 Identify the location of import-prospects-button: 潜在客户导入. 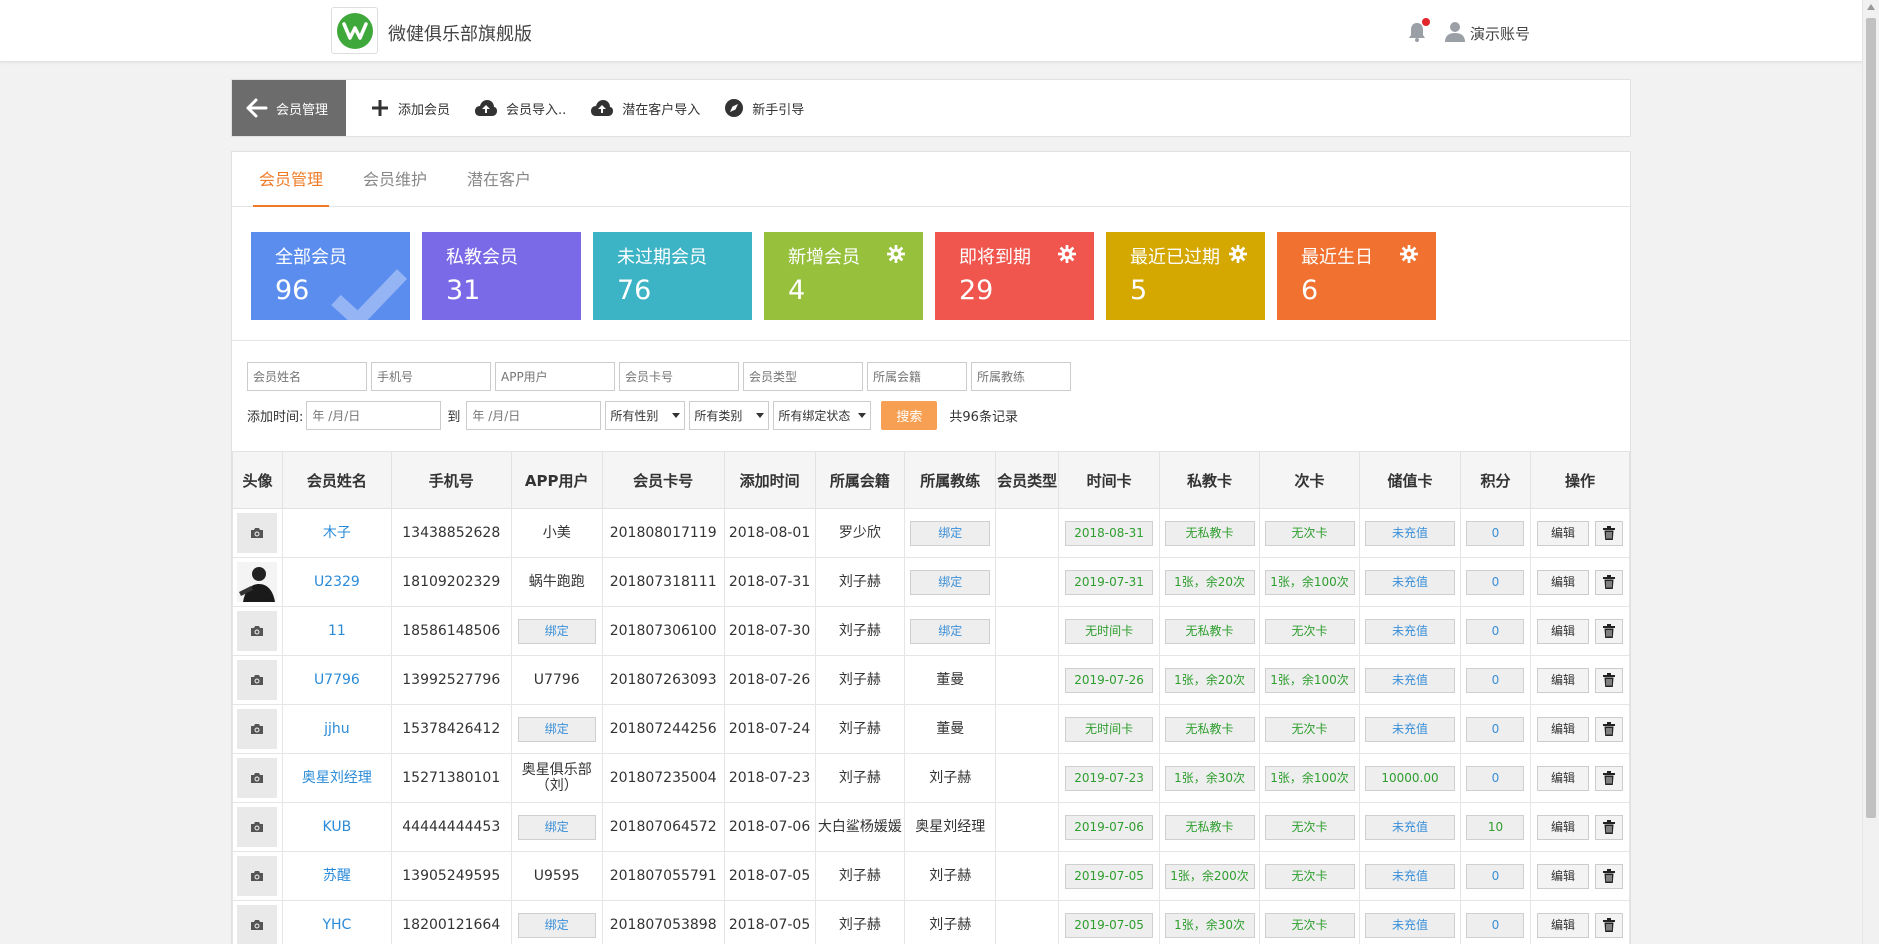
(645, 108).